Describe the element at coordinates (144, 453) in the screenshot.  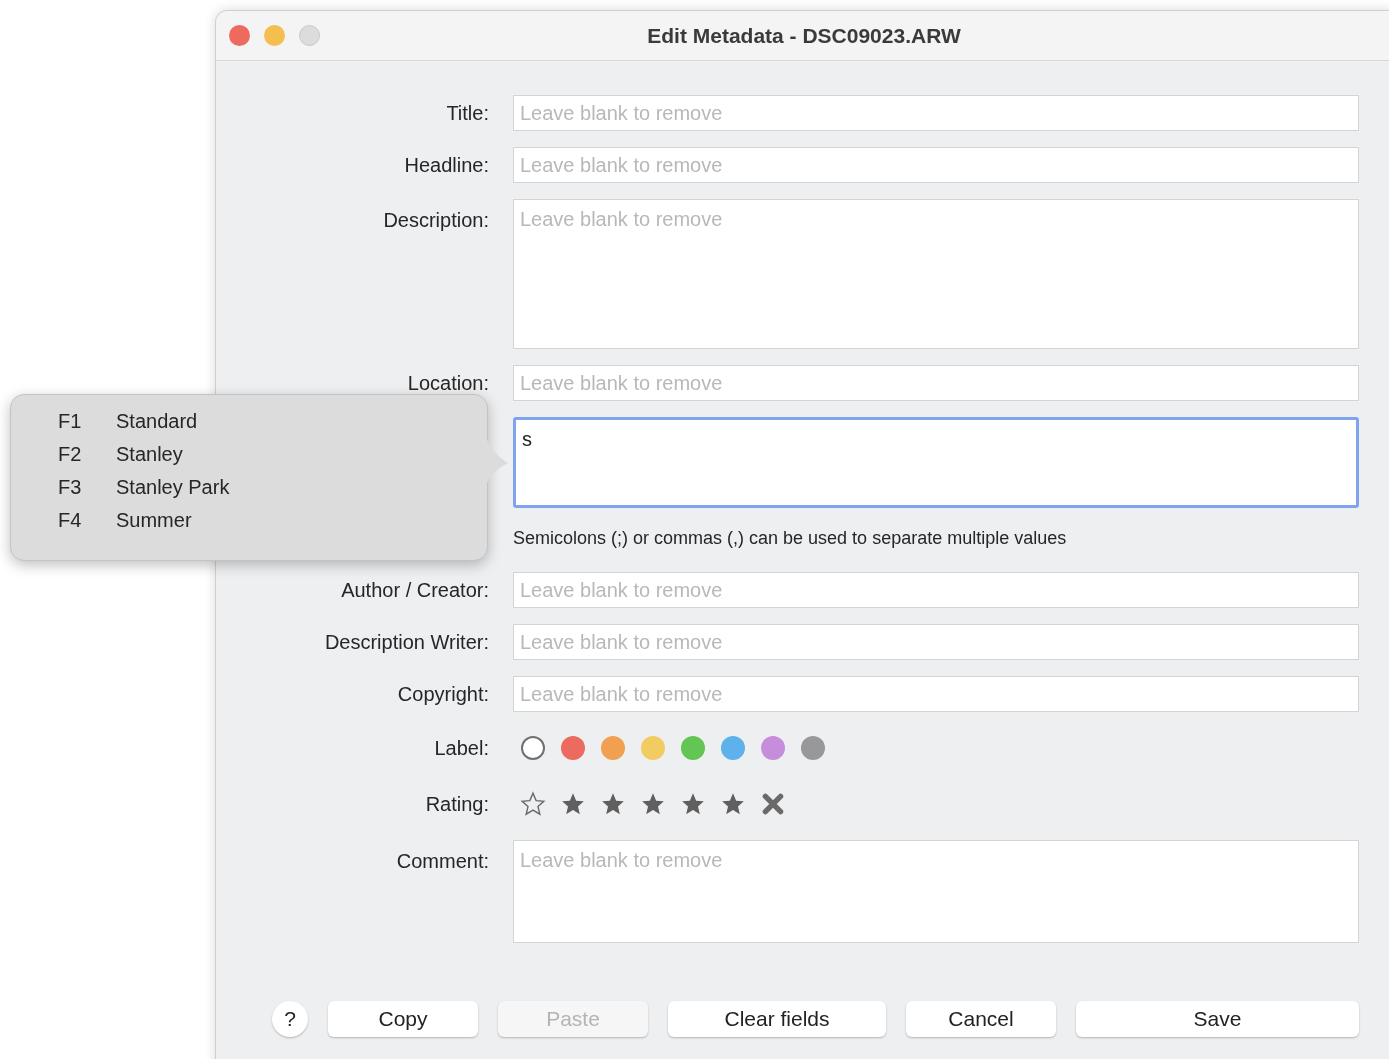
I see `suggestion-item: F2 Stanley` at that location.